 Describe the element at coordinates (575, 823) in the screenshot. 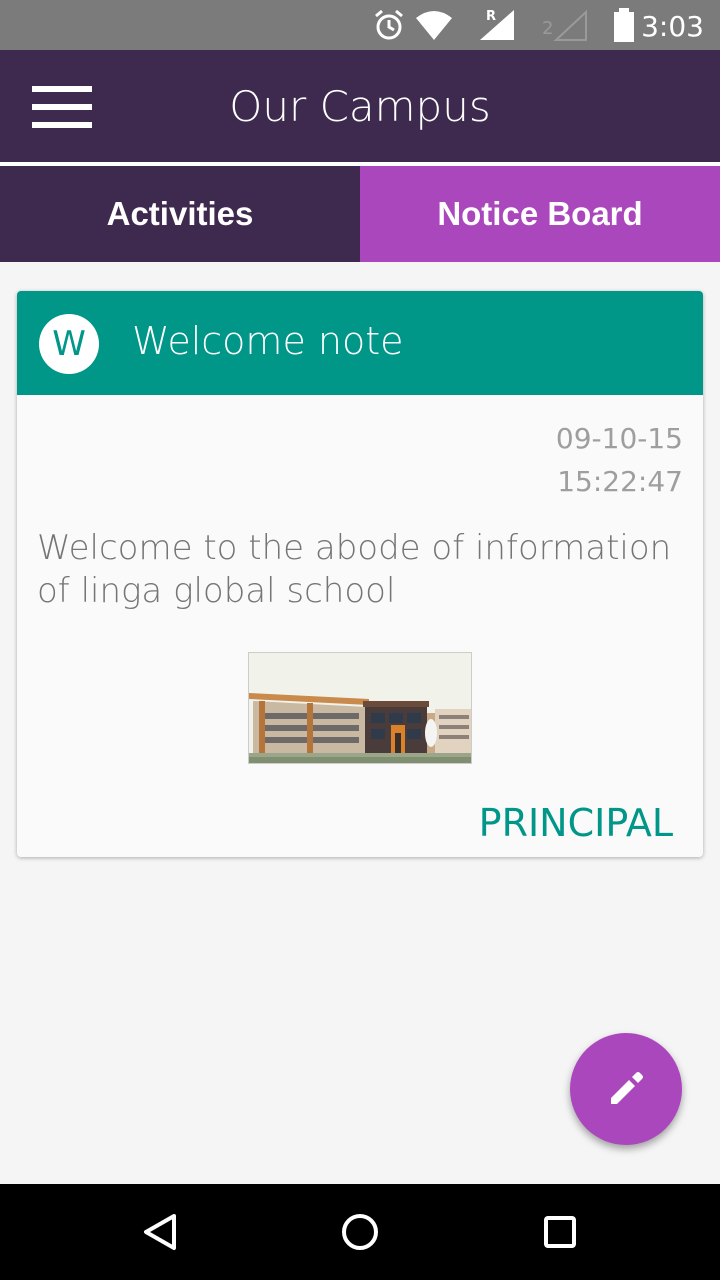

I see `notice-author: PRINCIPAL` at that location.